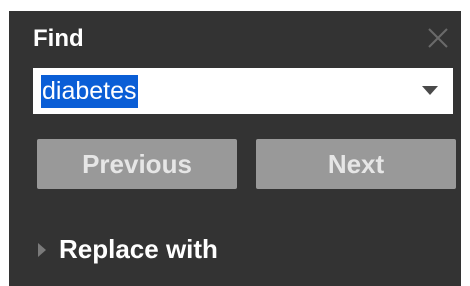 The height and width of the screenshot is (286, 470). Describe the element at coordinates (227, 91) in the screenshot. I see `search-input: diabetes` at that location.